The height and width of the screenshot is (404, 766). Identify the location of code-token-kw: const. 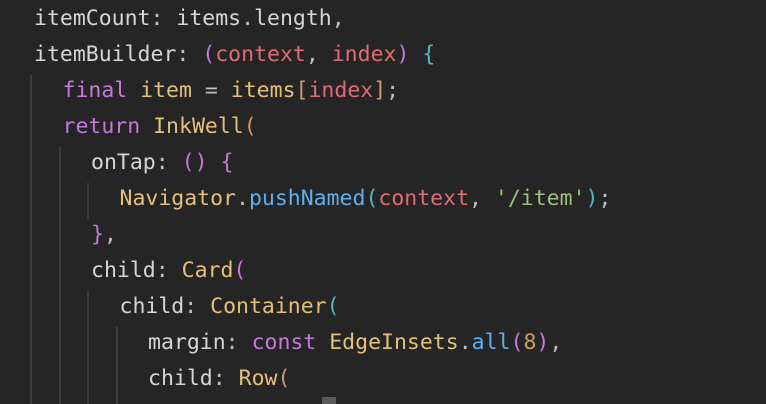
(290, 342).